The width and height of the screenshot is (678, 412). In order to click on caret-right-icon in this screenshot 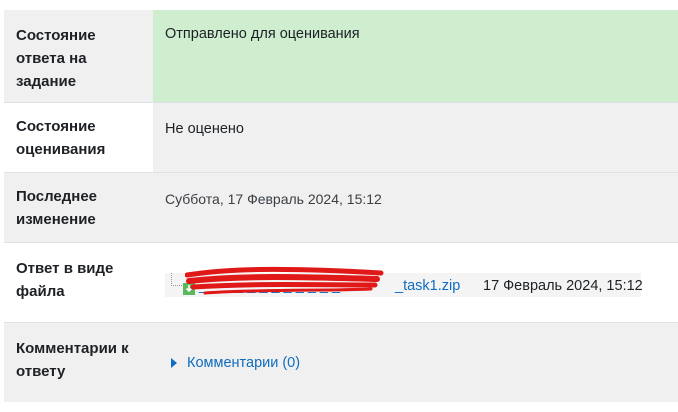, I will do `click(174, 362)`.